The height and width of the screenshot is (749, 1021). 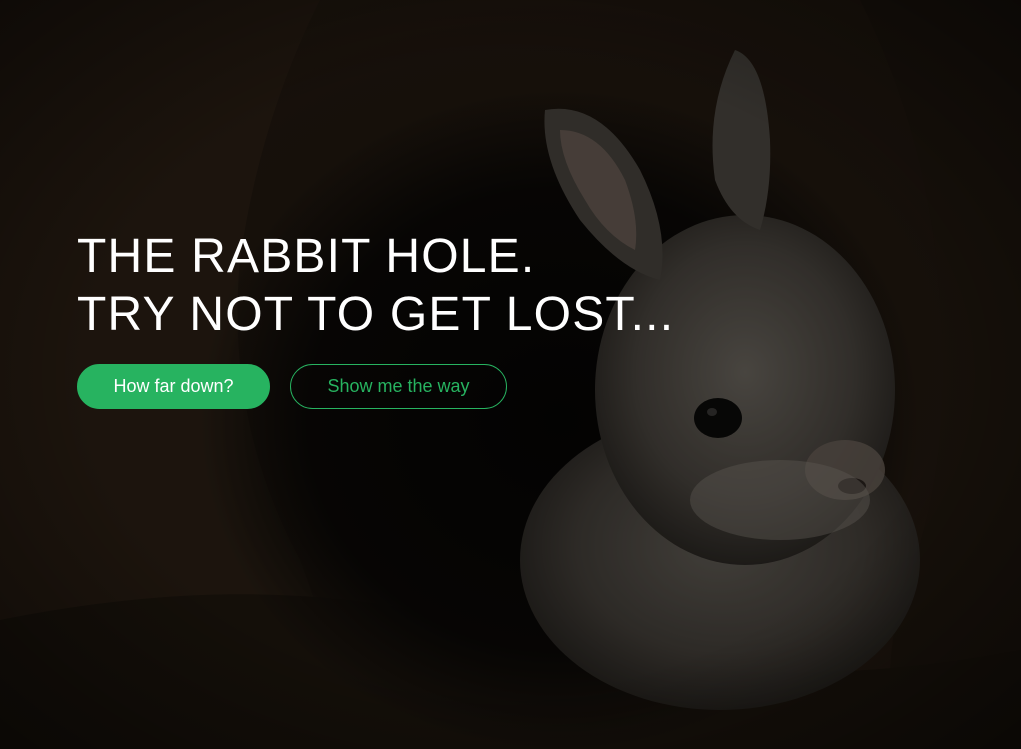 What do you see at coordinates (173, 386) in the screenshot?
I see `how-far-down-button: How far down?` at bounding box center [173, 386].